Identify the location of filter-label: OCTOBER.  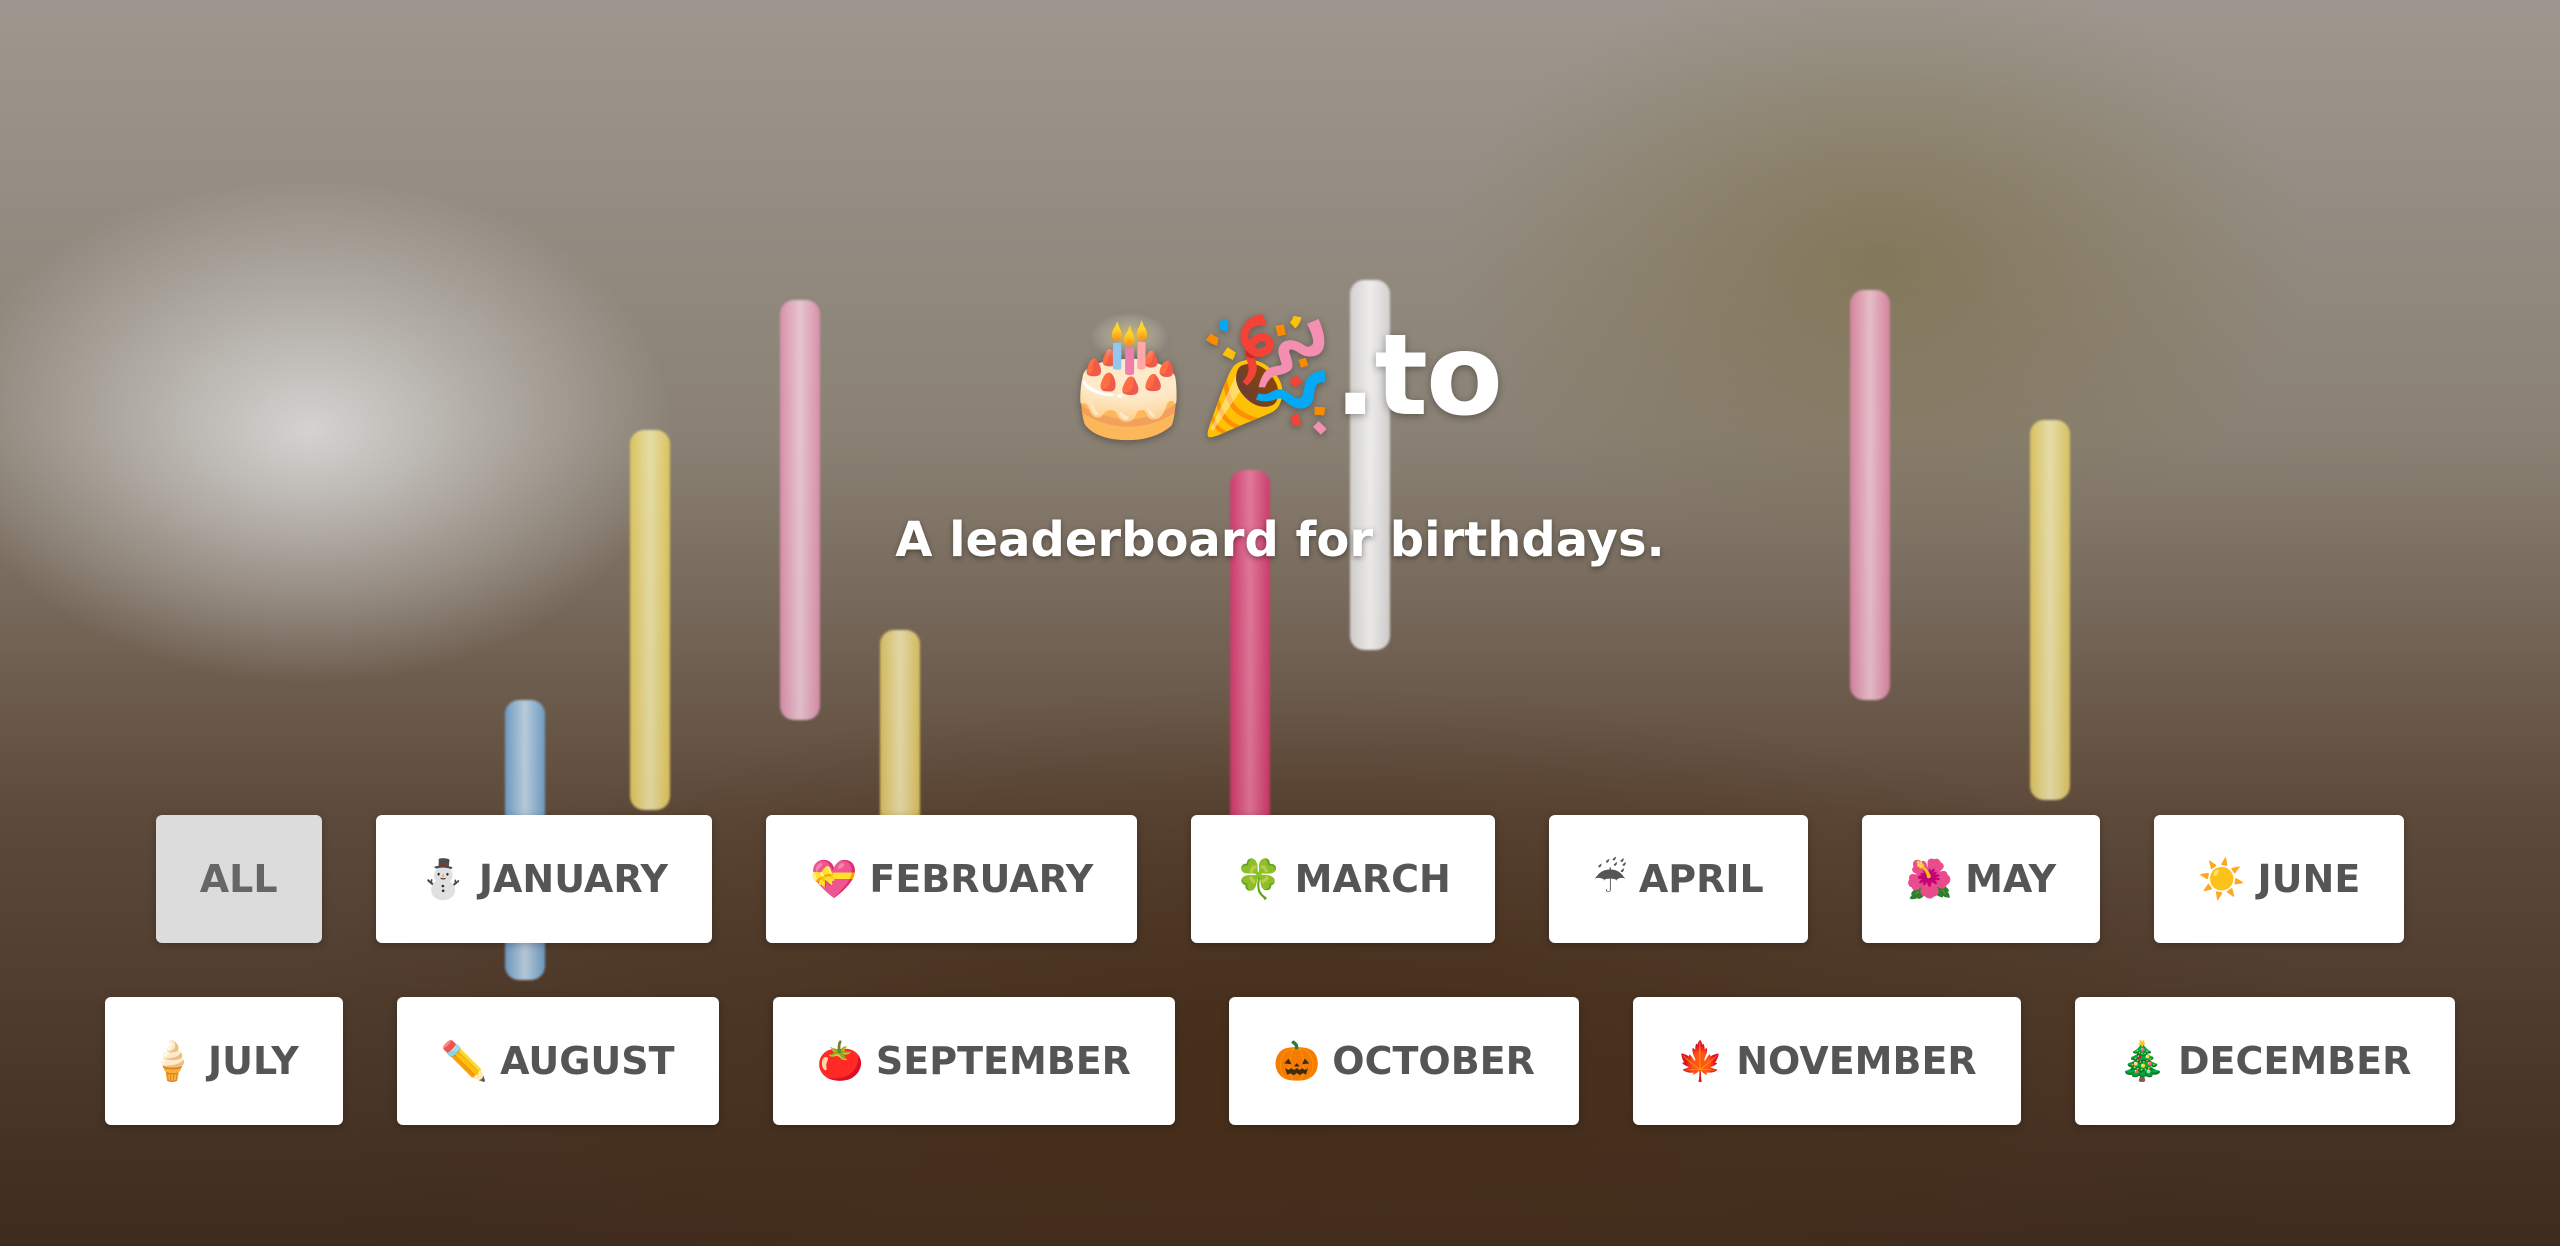
(1433, 1061).